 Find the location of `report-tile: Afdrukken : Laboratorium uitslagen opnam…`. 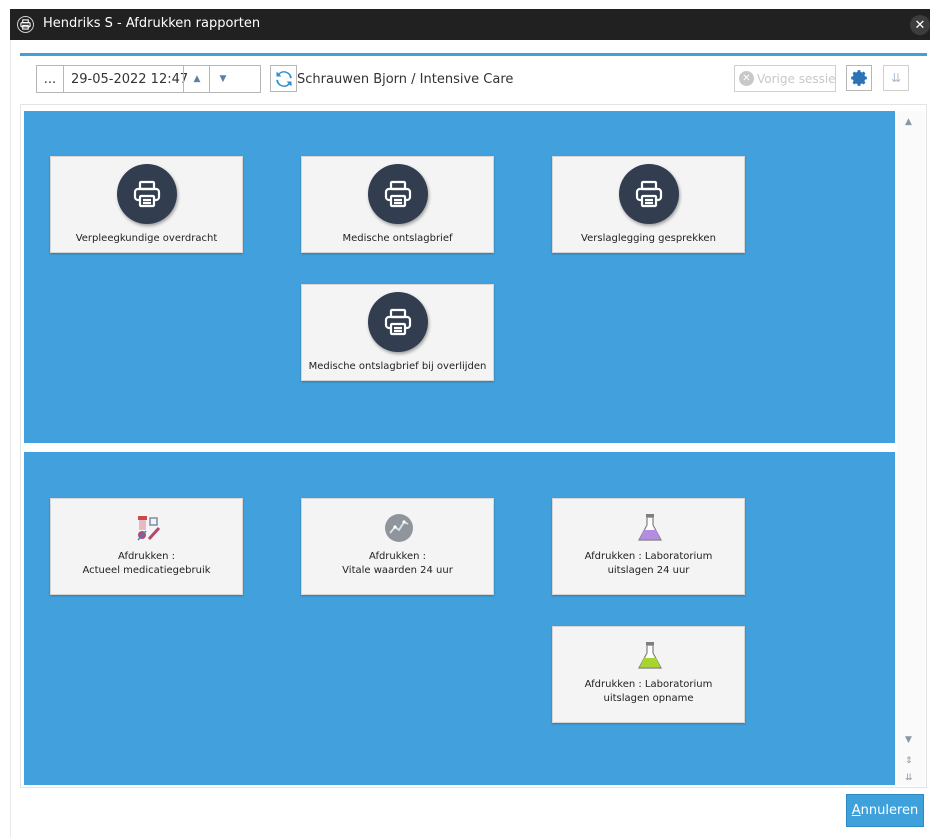

report-tile: Afdrukken : Laboratorium uitslagen opnam… is located at coordinates (648, 674).